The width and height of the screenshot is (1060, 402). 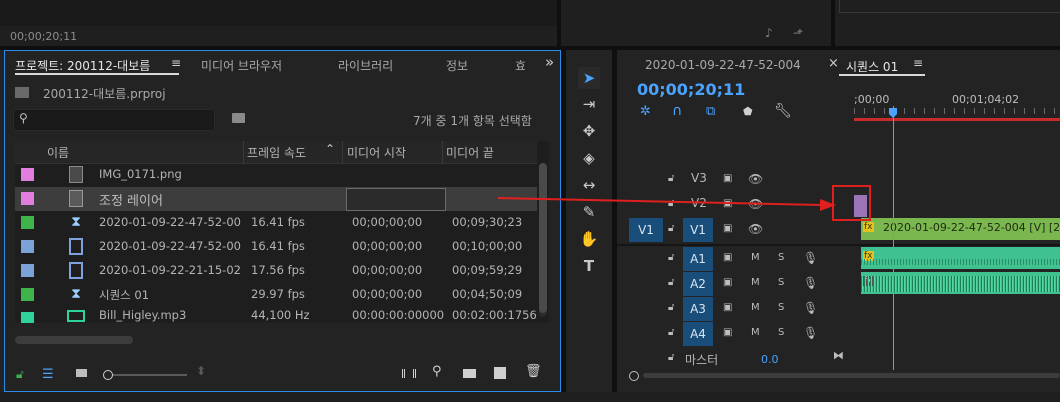 What do you see at coordinates (530, 397) in the screenshot?
I see `status-bar` at bounding box center [530, 397].